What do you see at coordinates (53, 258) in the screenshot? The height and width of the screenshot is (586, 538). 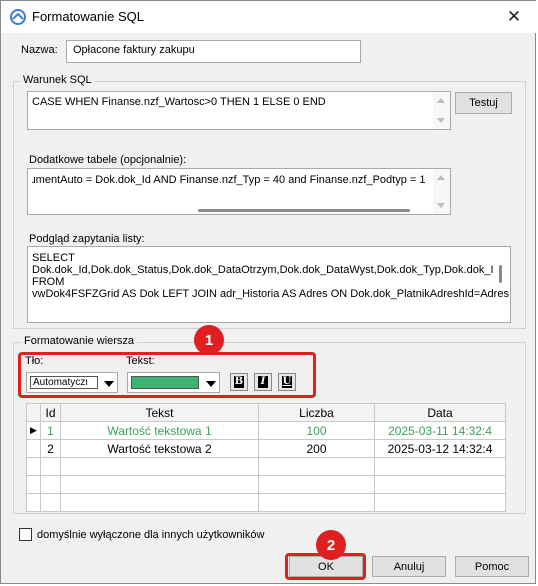 I see `query-line: SELECT` at bounding box center [53, 258].